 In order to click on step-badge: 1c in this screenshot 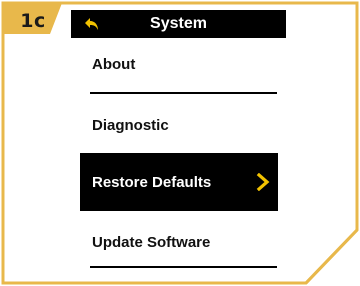, I will do `click(33, 21)`.